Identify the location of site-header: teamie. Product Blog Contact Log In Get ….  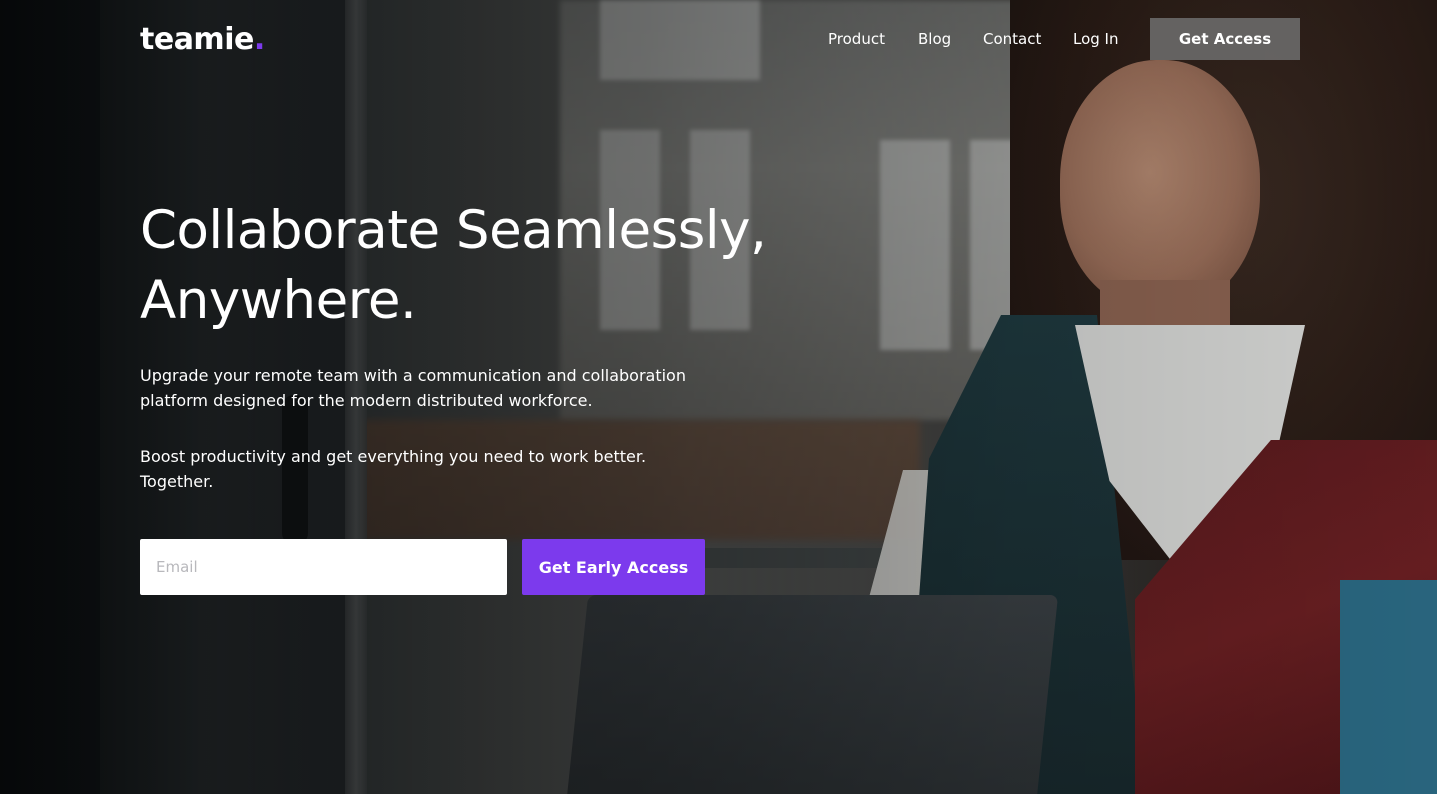
(718, 40).